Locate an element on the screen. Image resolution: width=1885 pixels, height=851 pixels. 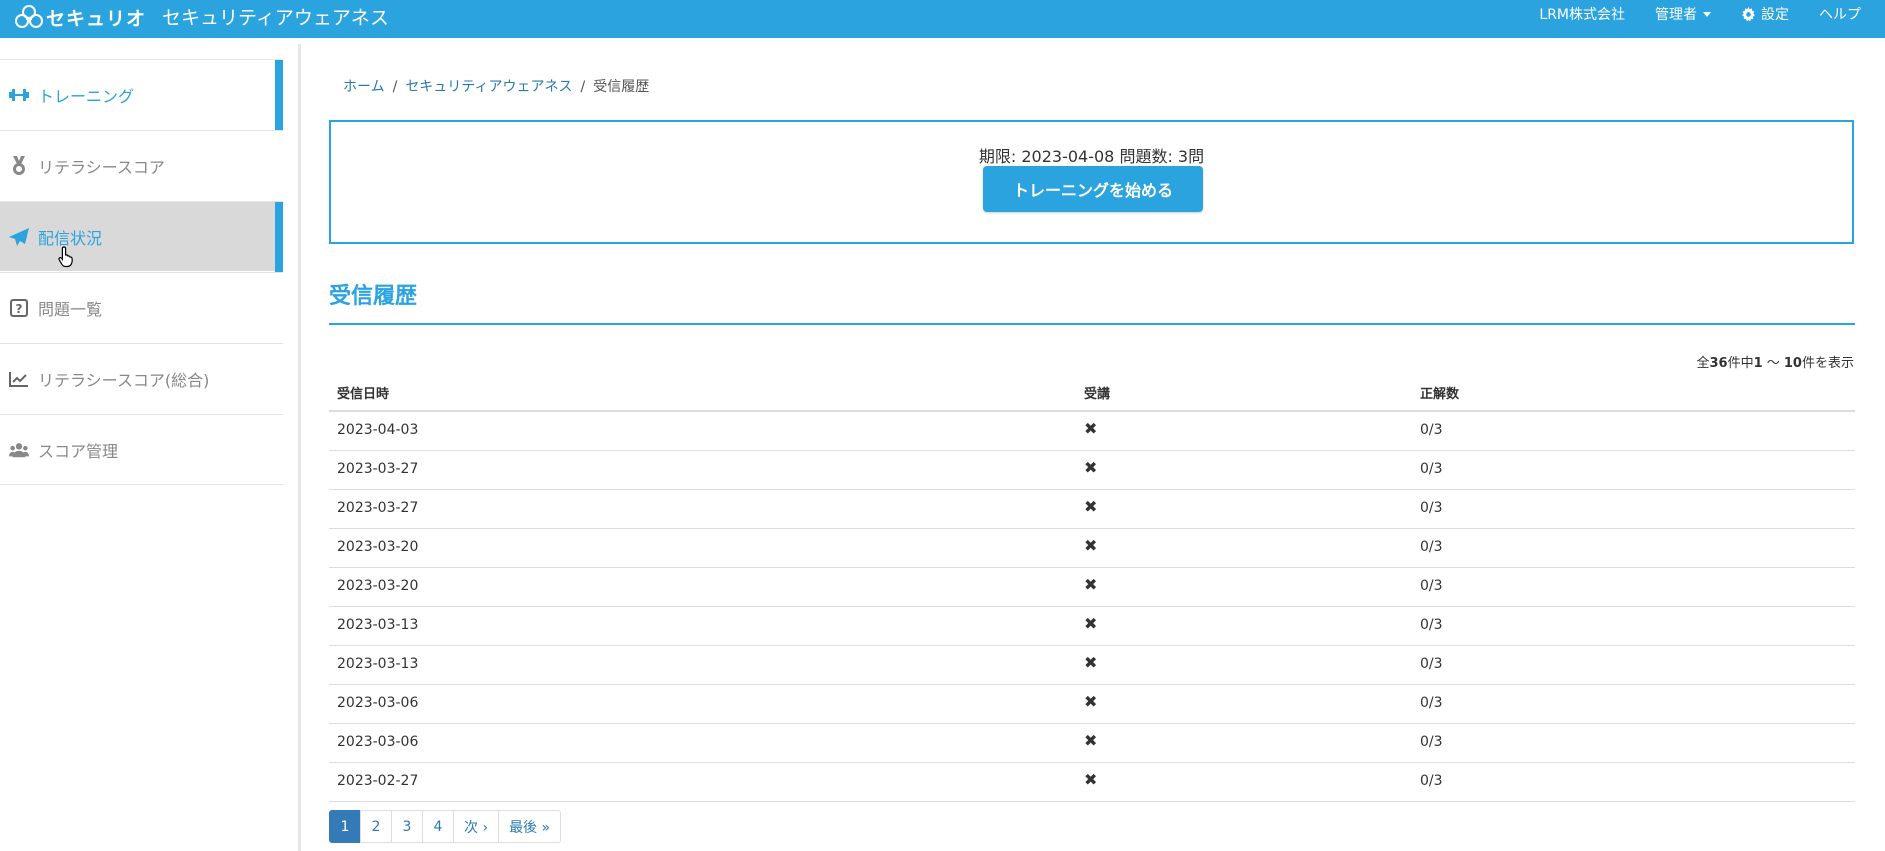
hand-cursor-icon is located at coordinates (65, 257).